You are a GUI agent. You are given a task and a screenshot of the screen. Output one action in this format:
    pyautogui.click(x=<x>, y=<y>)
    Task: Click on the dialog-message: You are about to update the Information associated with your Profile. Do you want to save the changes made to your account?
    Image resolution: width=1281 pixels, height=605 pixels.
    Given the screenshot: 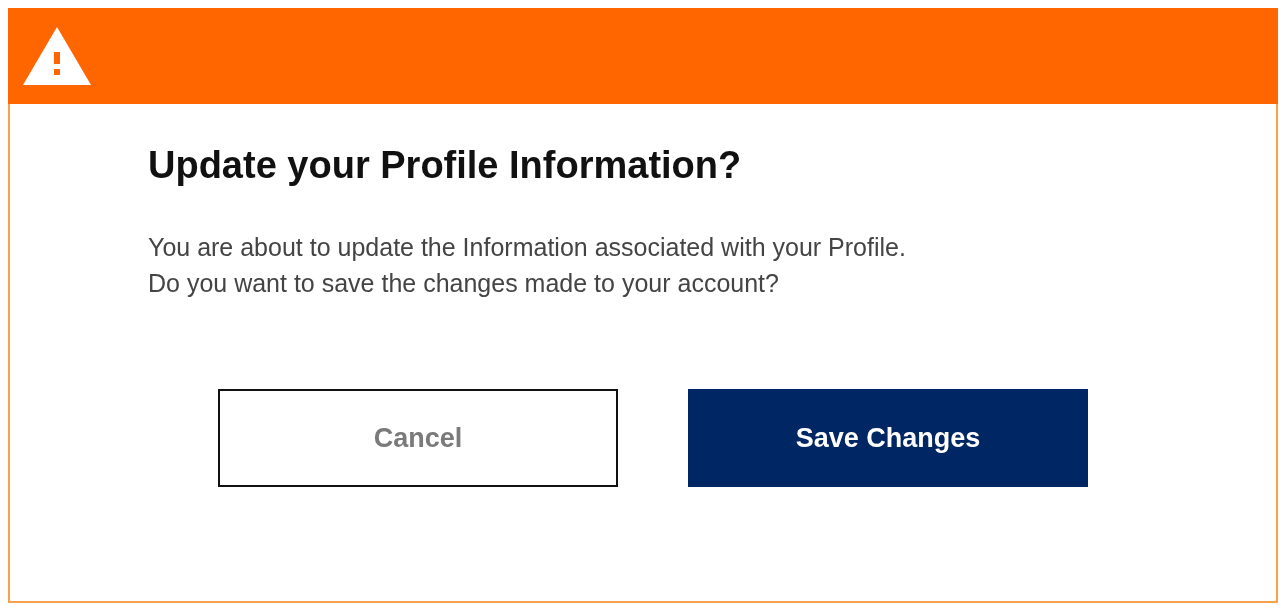 What is the action you would take?
    pyautogui.click(x=527, y=265)
    